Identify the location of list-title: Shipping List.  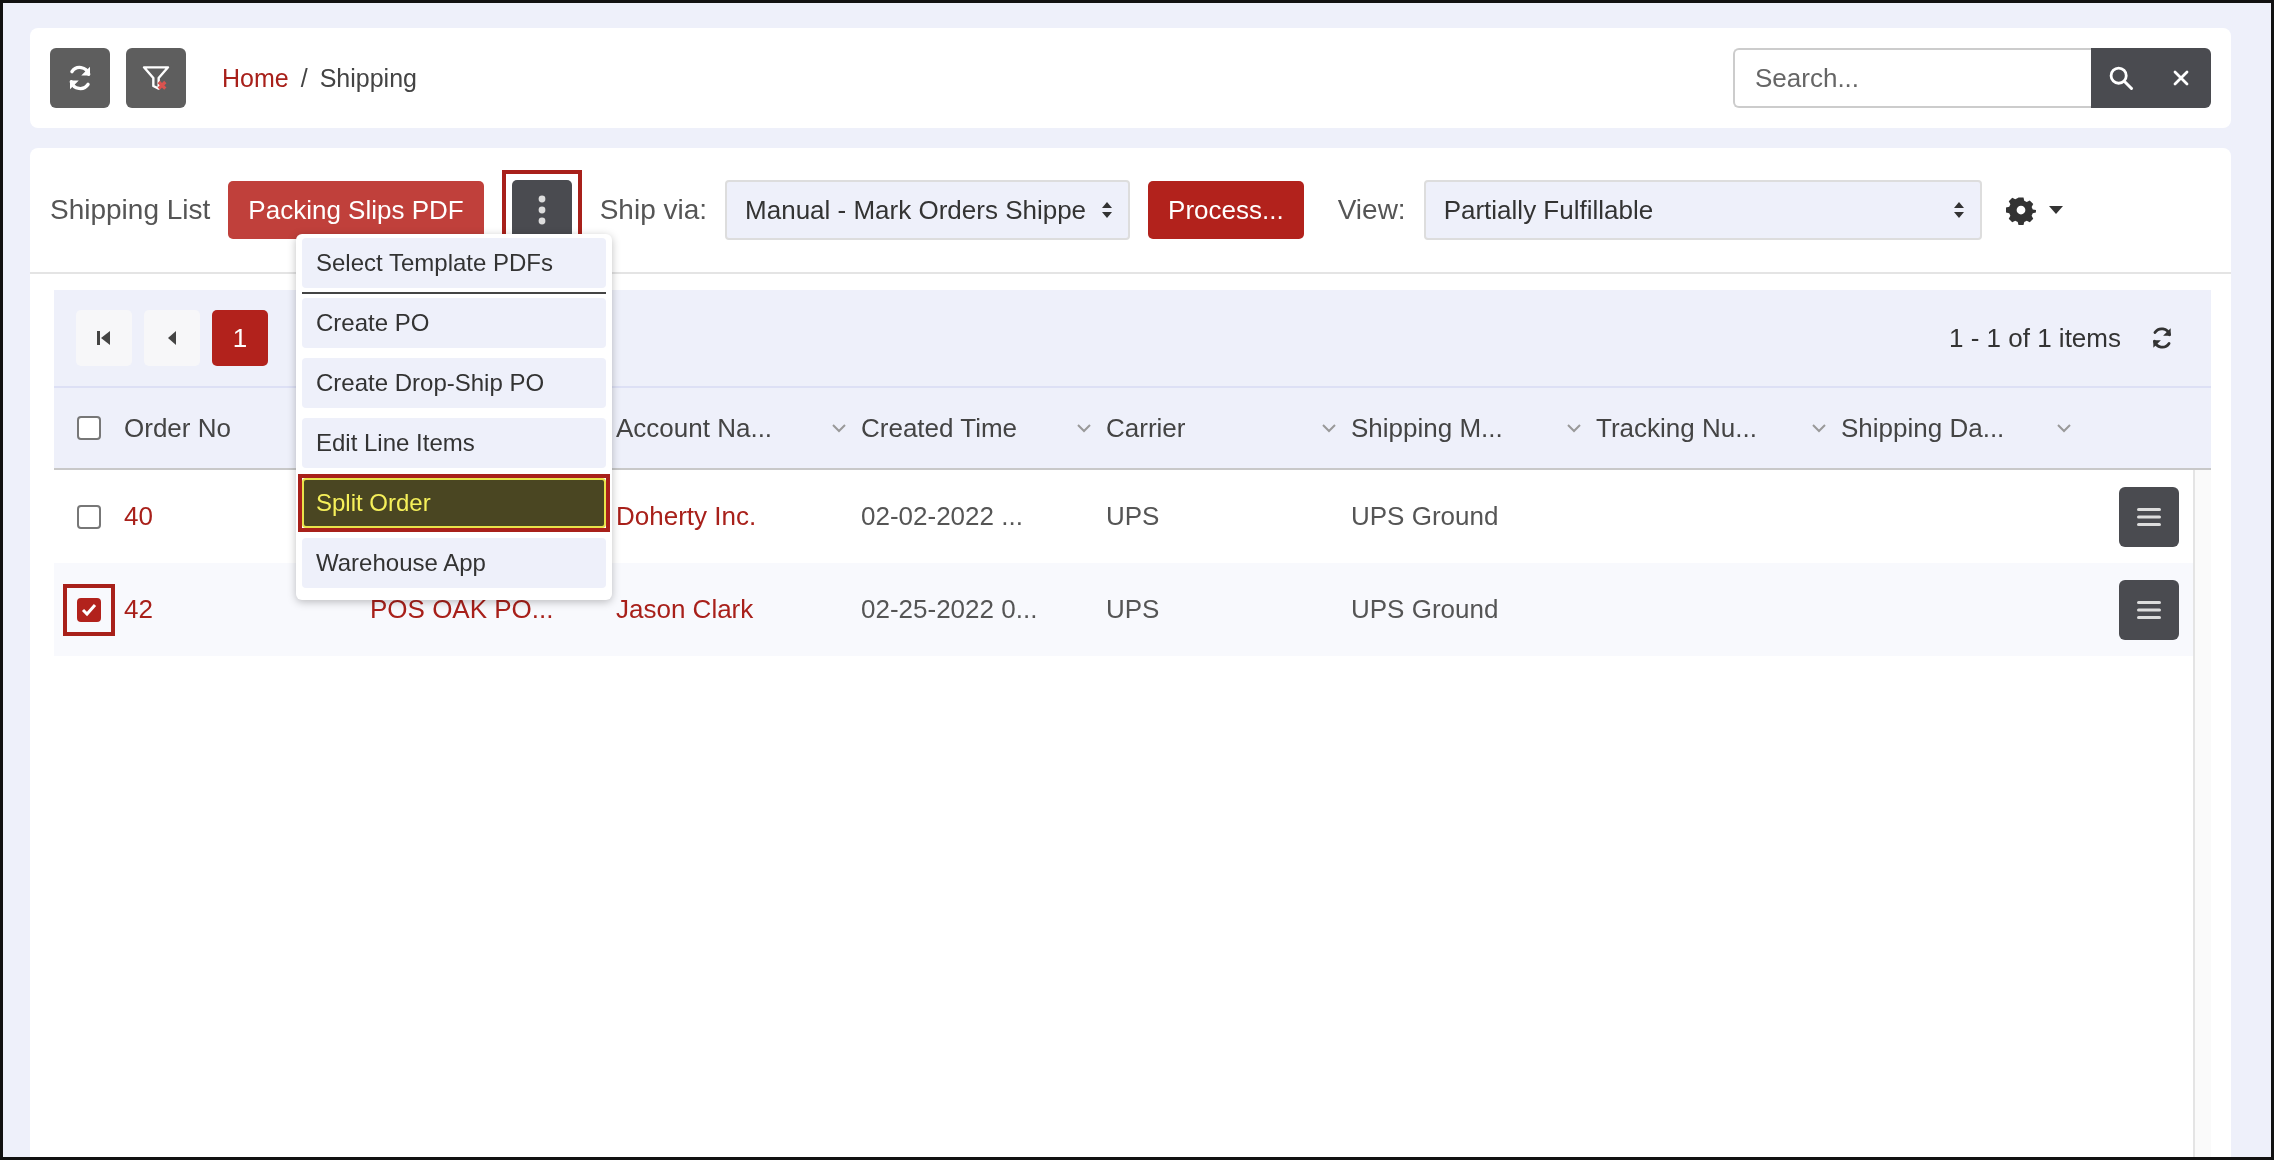
(130, 210).